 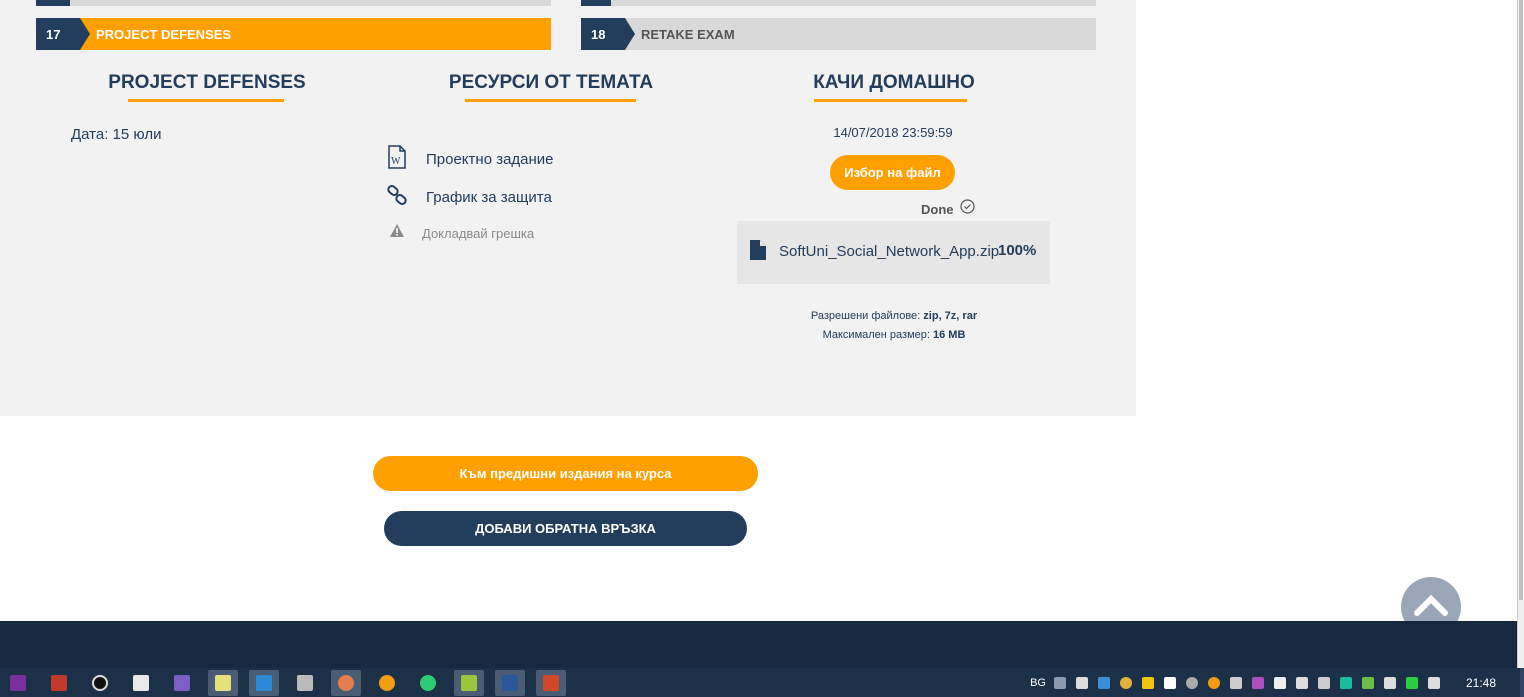 I want to click on lock-icon, so click(x=1301, y=682).